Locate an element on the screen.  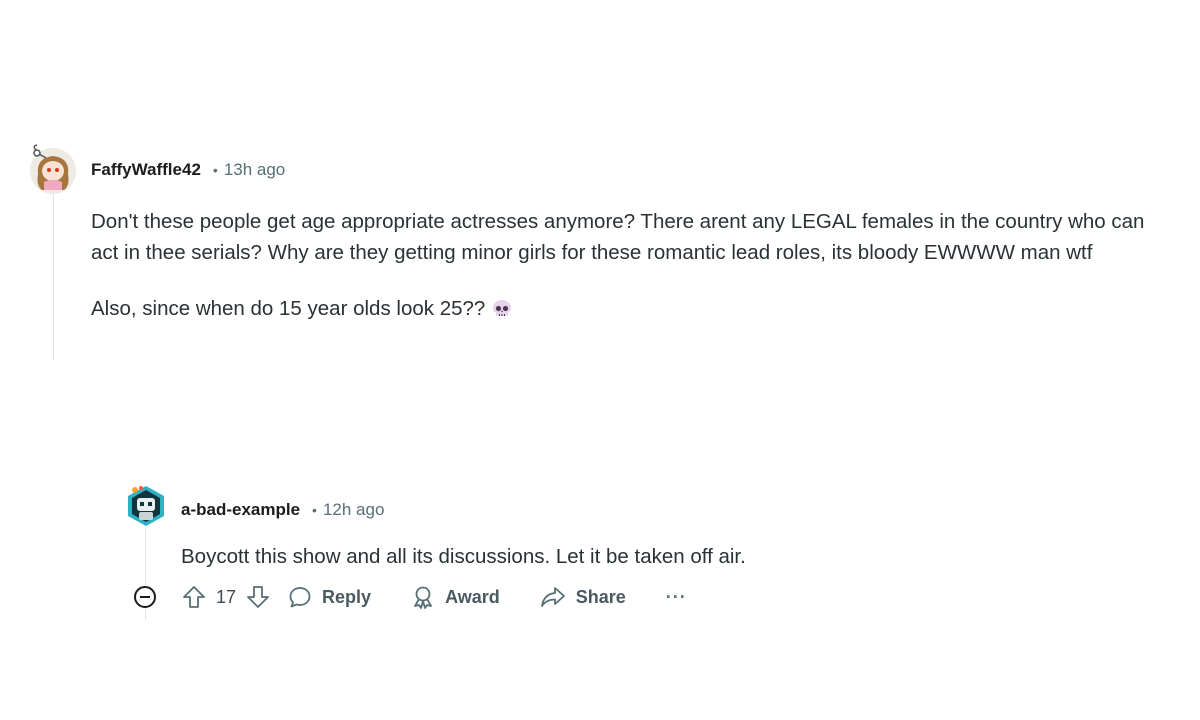
share-button: Share is located at coordinates (583, 597).